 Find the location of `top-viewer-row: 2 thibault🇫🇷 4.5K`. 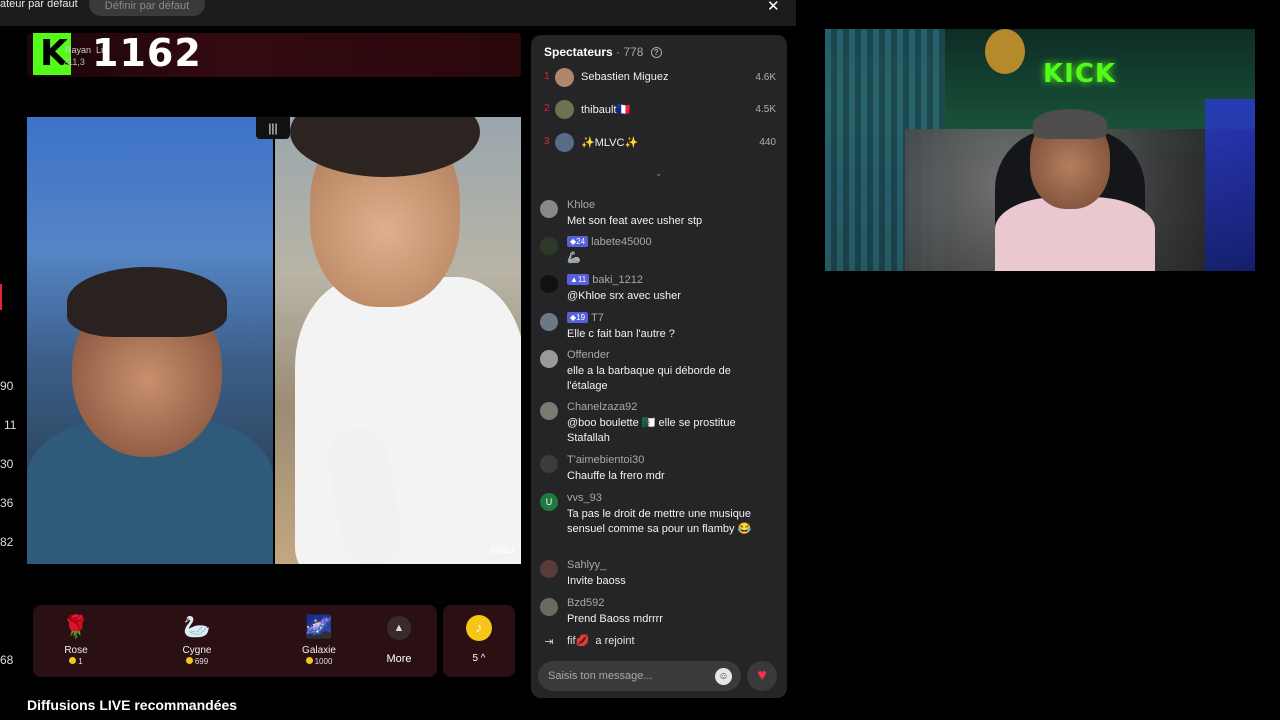

top-viewer-row: 2 thibault🇫🇷 4.5K is located at coordinates (662, 110).